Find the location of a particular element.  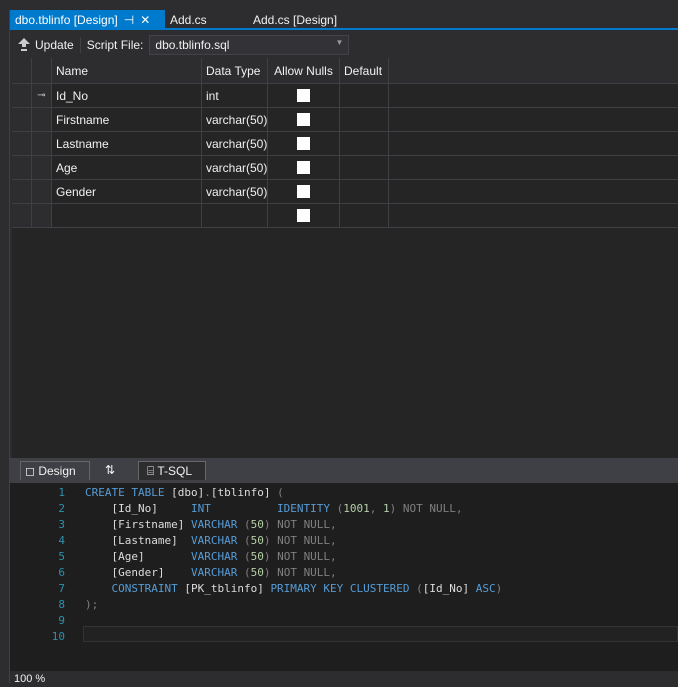

name-cell: Id_No is located at coordinates (127, 95).